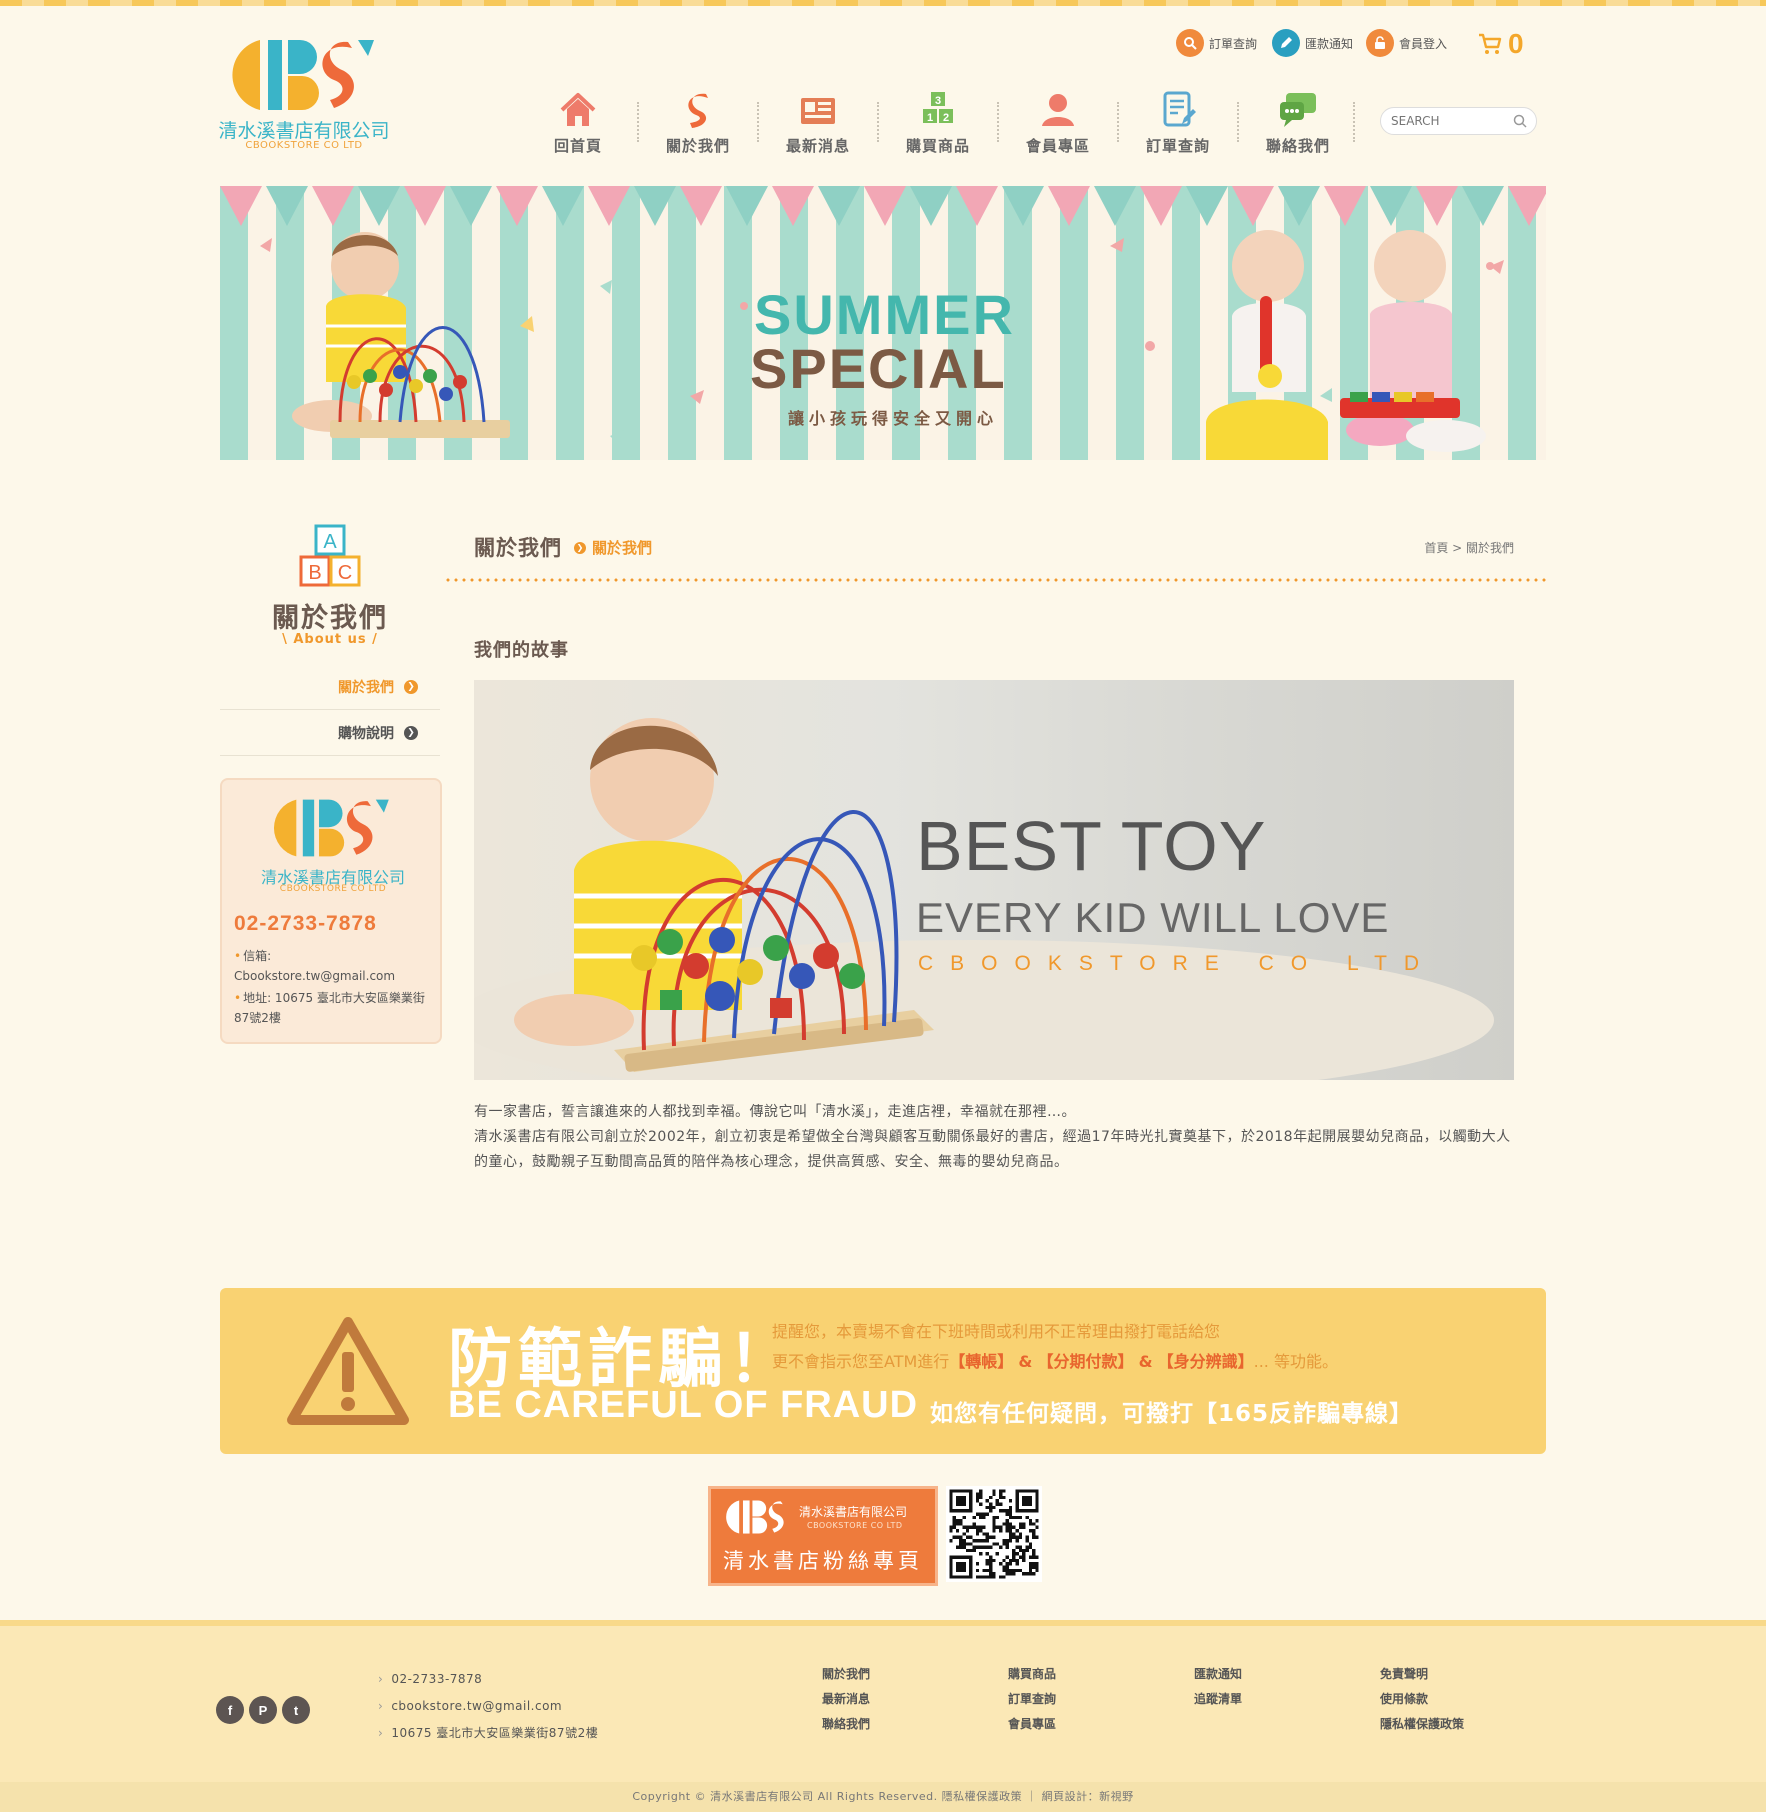 The image size is (1766, 1812). I want to click on fan-page-label: 清水書店粉絲專頁, so click(823, 1561).